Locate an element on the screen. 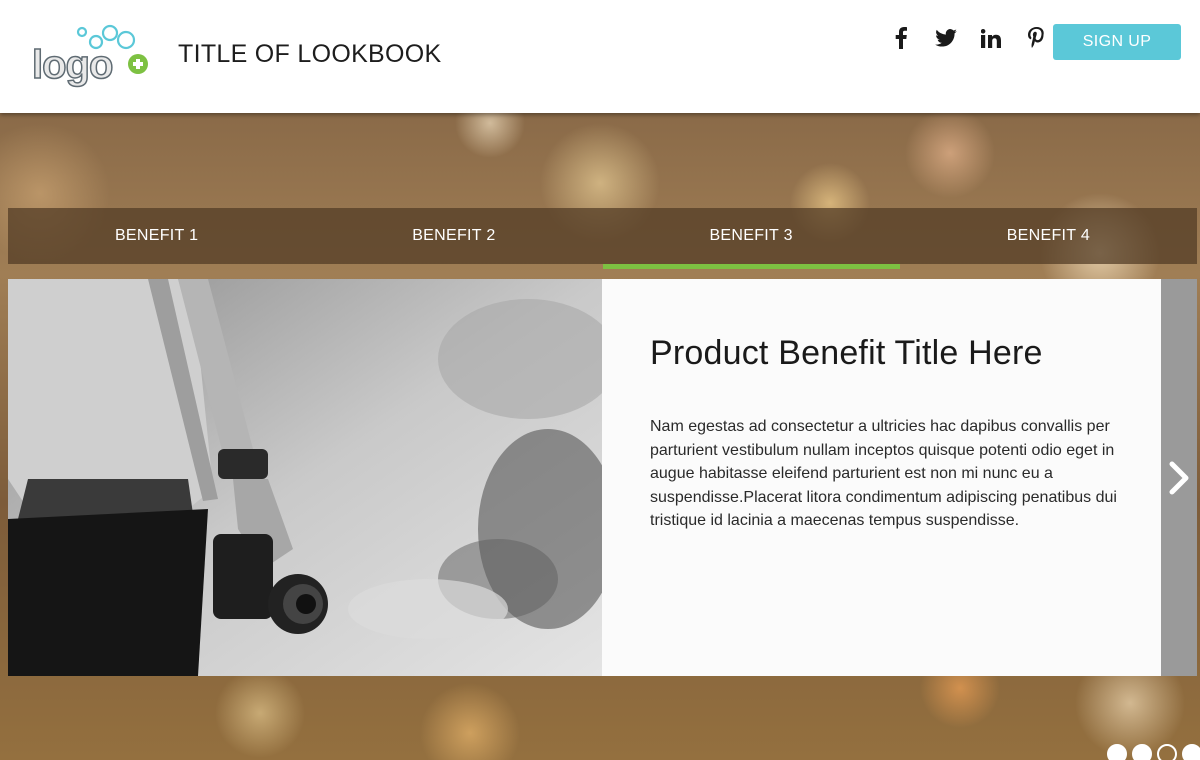 This screenshot has width=1200, height=760. tab-label: BENEFIT 3 is located at coordinates (751, 235).